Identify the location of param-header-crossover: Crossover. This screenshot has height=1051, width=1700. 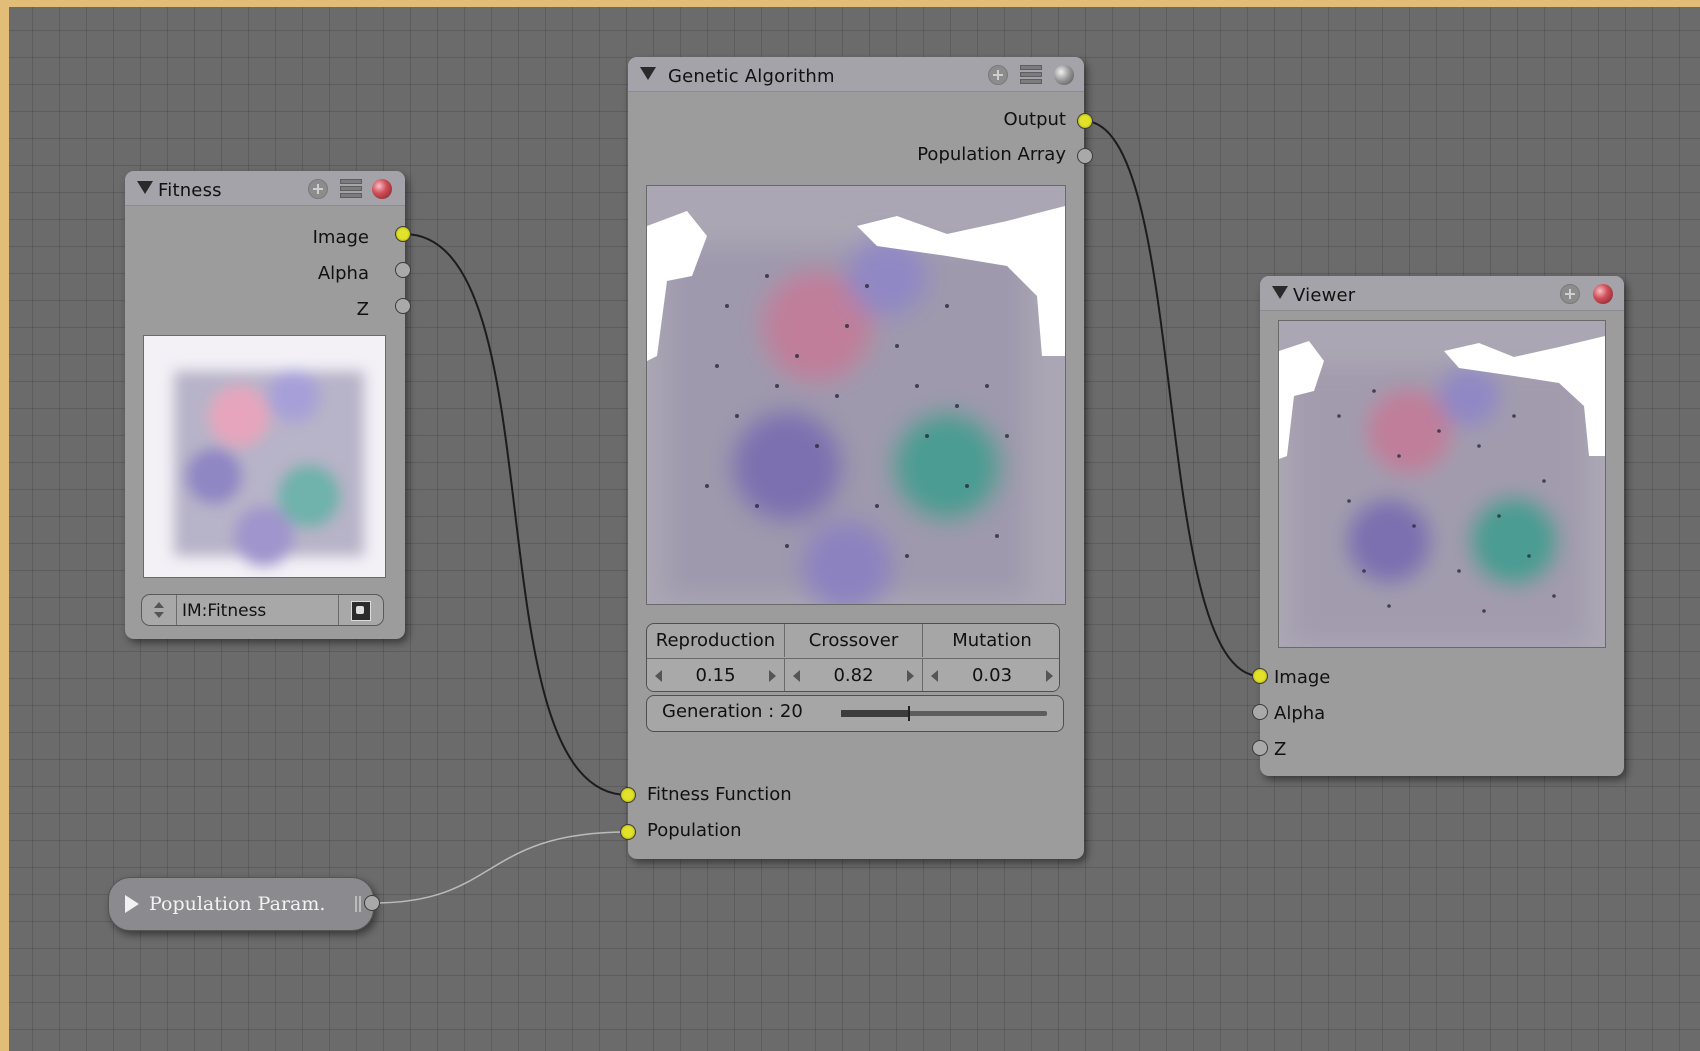
(854, 640).